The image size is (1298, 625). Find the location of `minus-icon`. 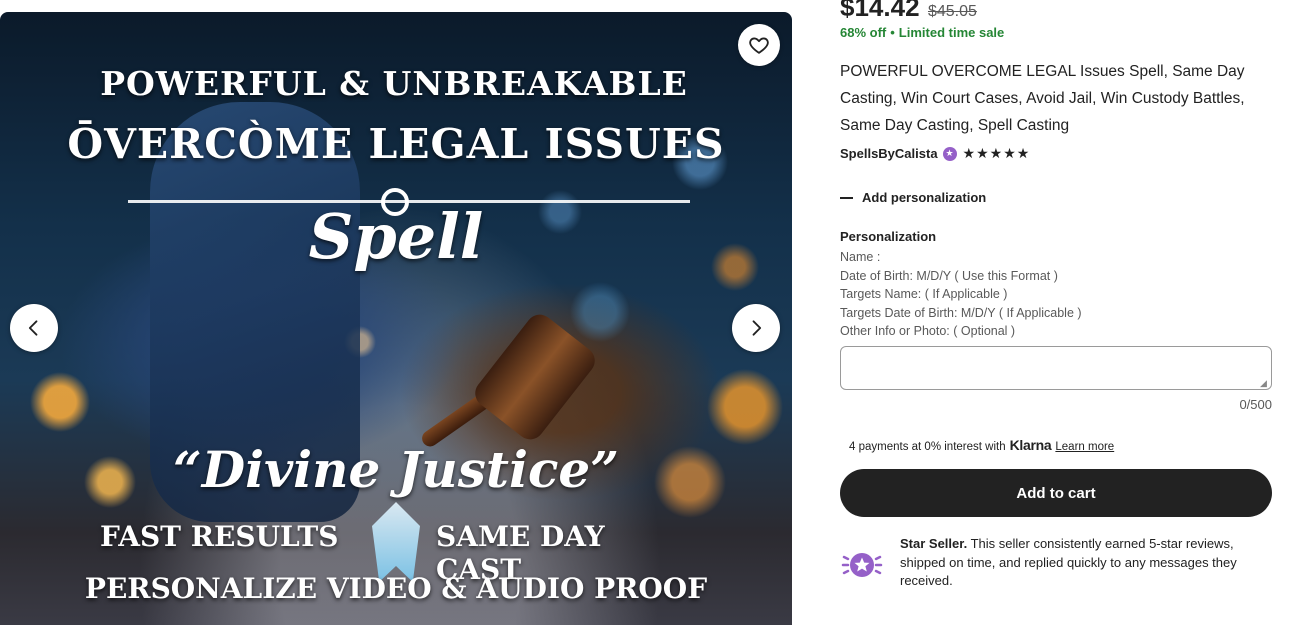

minus-icon is located at coordinates (846, 197).